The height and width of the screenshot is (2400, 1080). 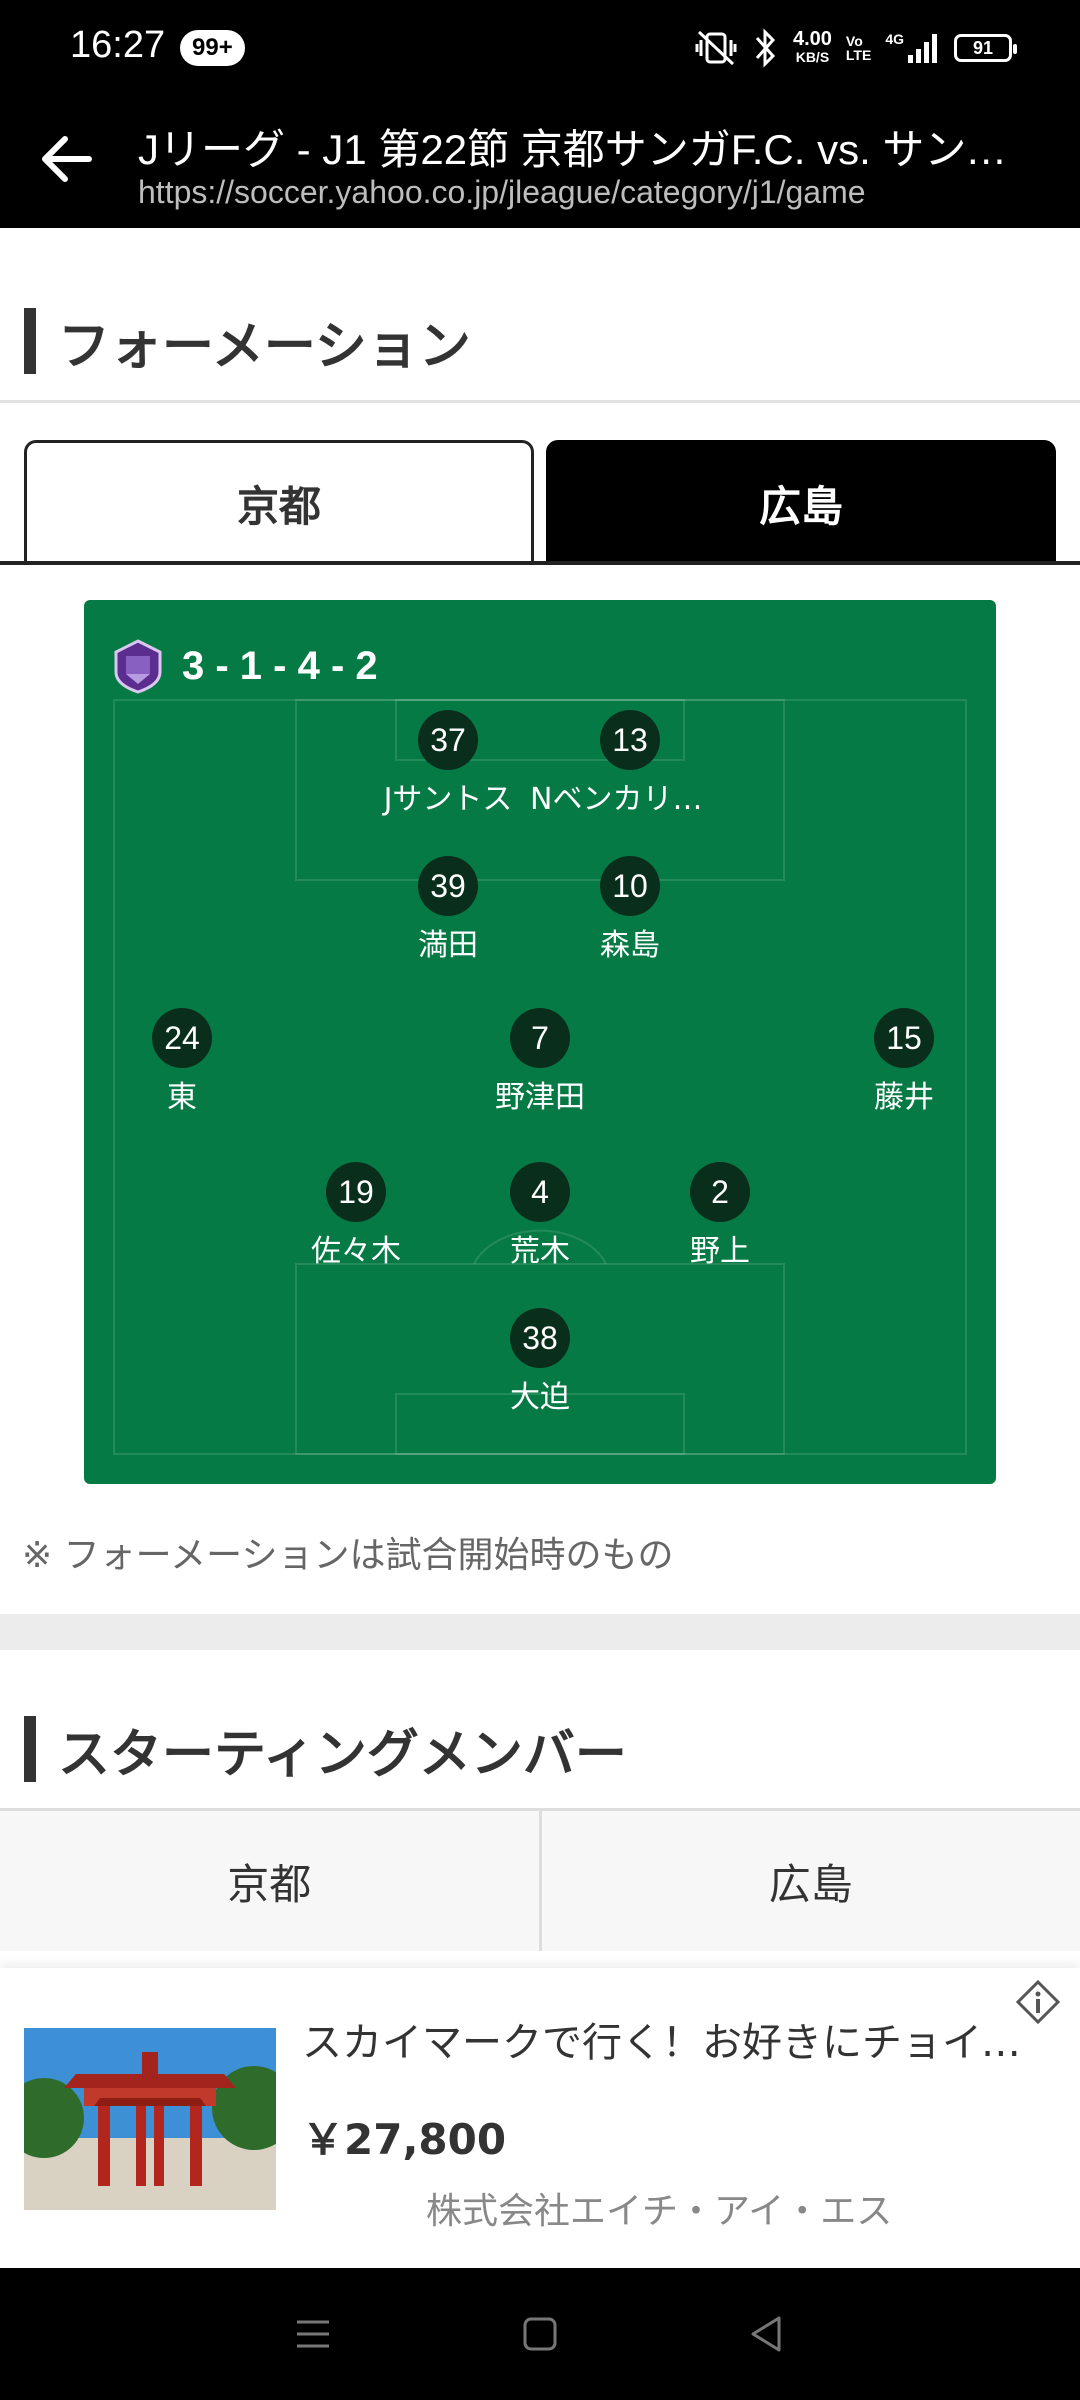 What do you see at coordinates (448, 886) in the screenshot?
I see `player-number: 39` at bounding box center [448, 886].